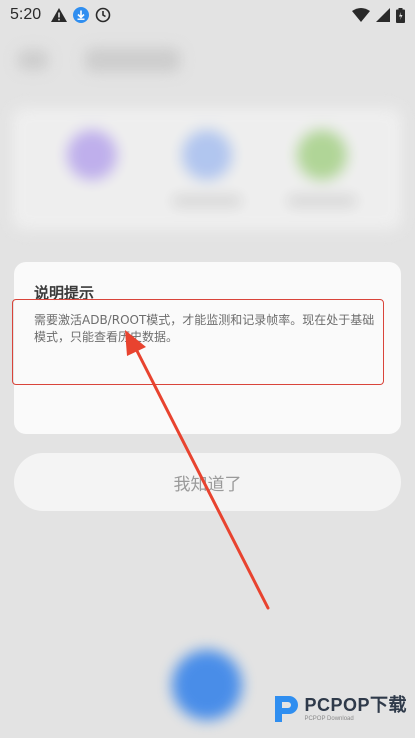  What do you see at coordinates (207, 482) in the screenshot?
I see `confirm-button: 我知道了` at bounding box center [207, 482].